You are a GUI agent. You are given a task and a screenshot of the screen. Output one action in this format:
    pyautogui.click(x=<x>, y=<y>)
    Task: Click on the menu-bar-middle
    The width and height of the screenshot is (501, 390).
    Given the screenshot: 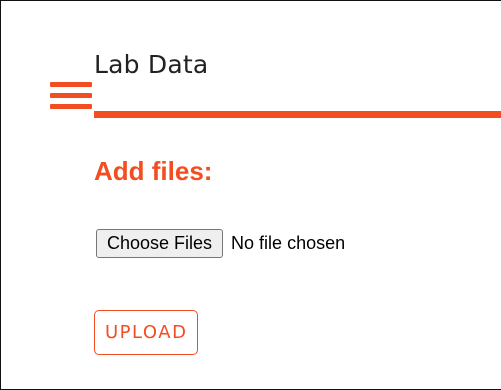 What is the action you would take?
    pyautogui.click(x=71, y=95)
    